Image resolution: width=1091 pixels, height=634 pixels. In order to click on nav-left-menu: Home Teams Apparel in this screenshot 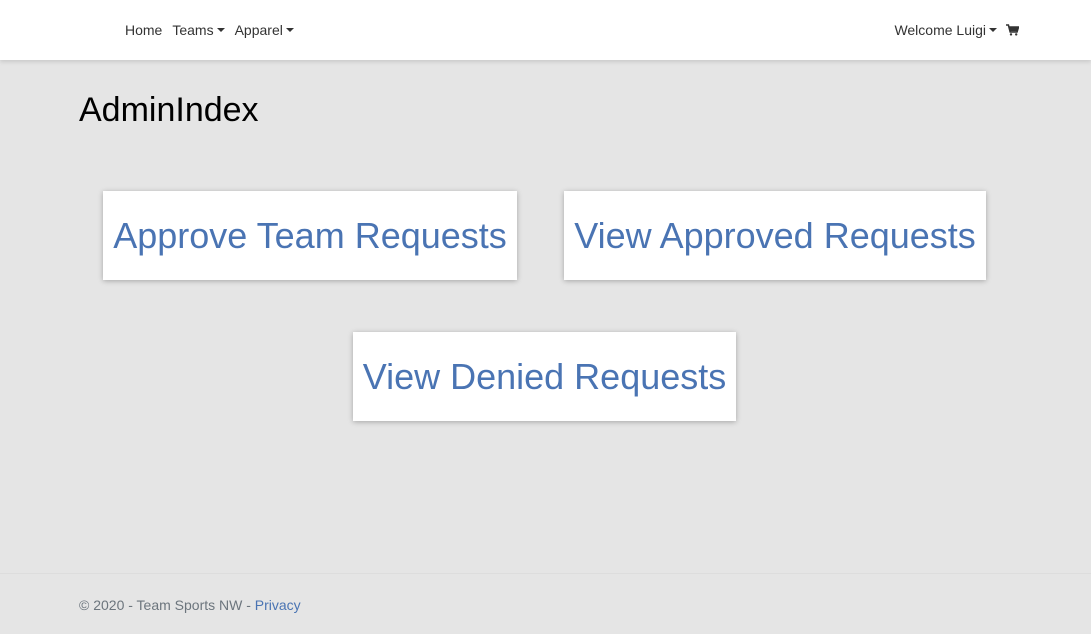, I will do `click(214, 30)`.